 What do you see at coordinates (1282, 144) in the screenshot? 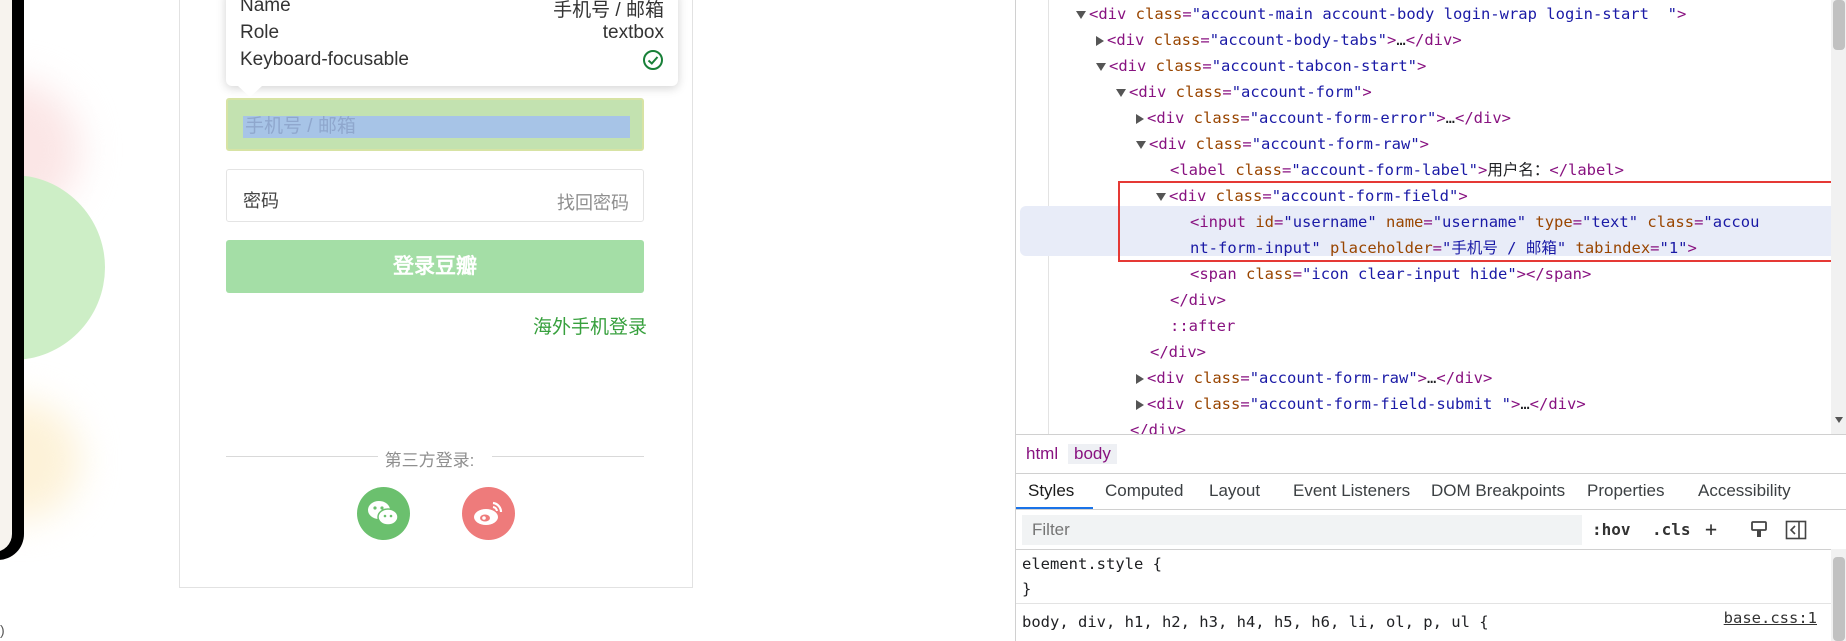
I see `dom-node-line: <div class="account-form-raw">` at bounding box center [1282, 144].